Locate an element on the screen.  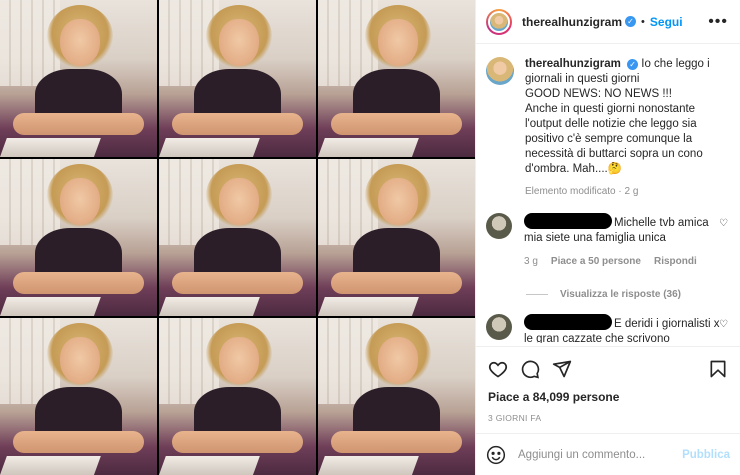
likes-count: Piace a 84,099 persone is located at coordinates (608, 397).